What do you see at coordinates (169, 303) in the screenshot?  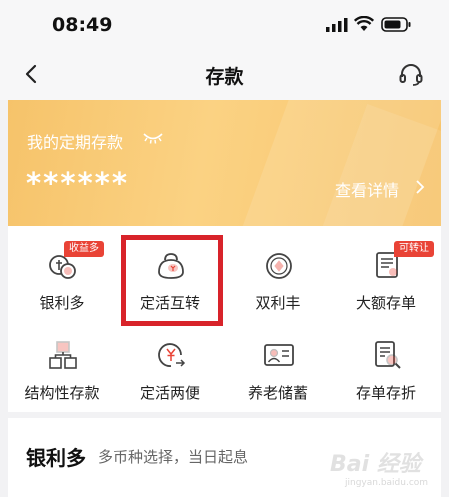 I see `grid-item-label: 定活互转` at bounding box center [169, 303].